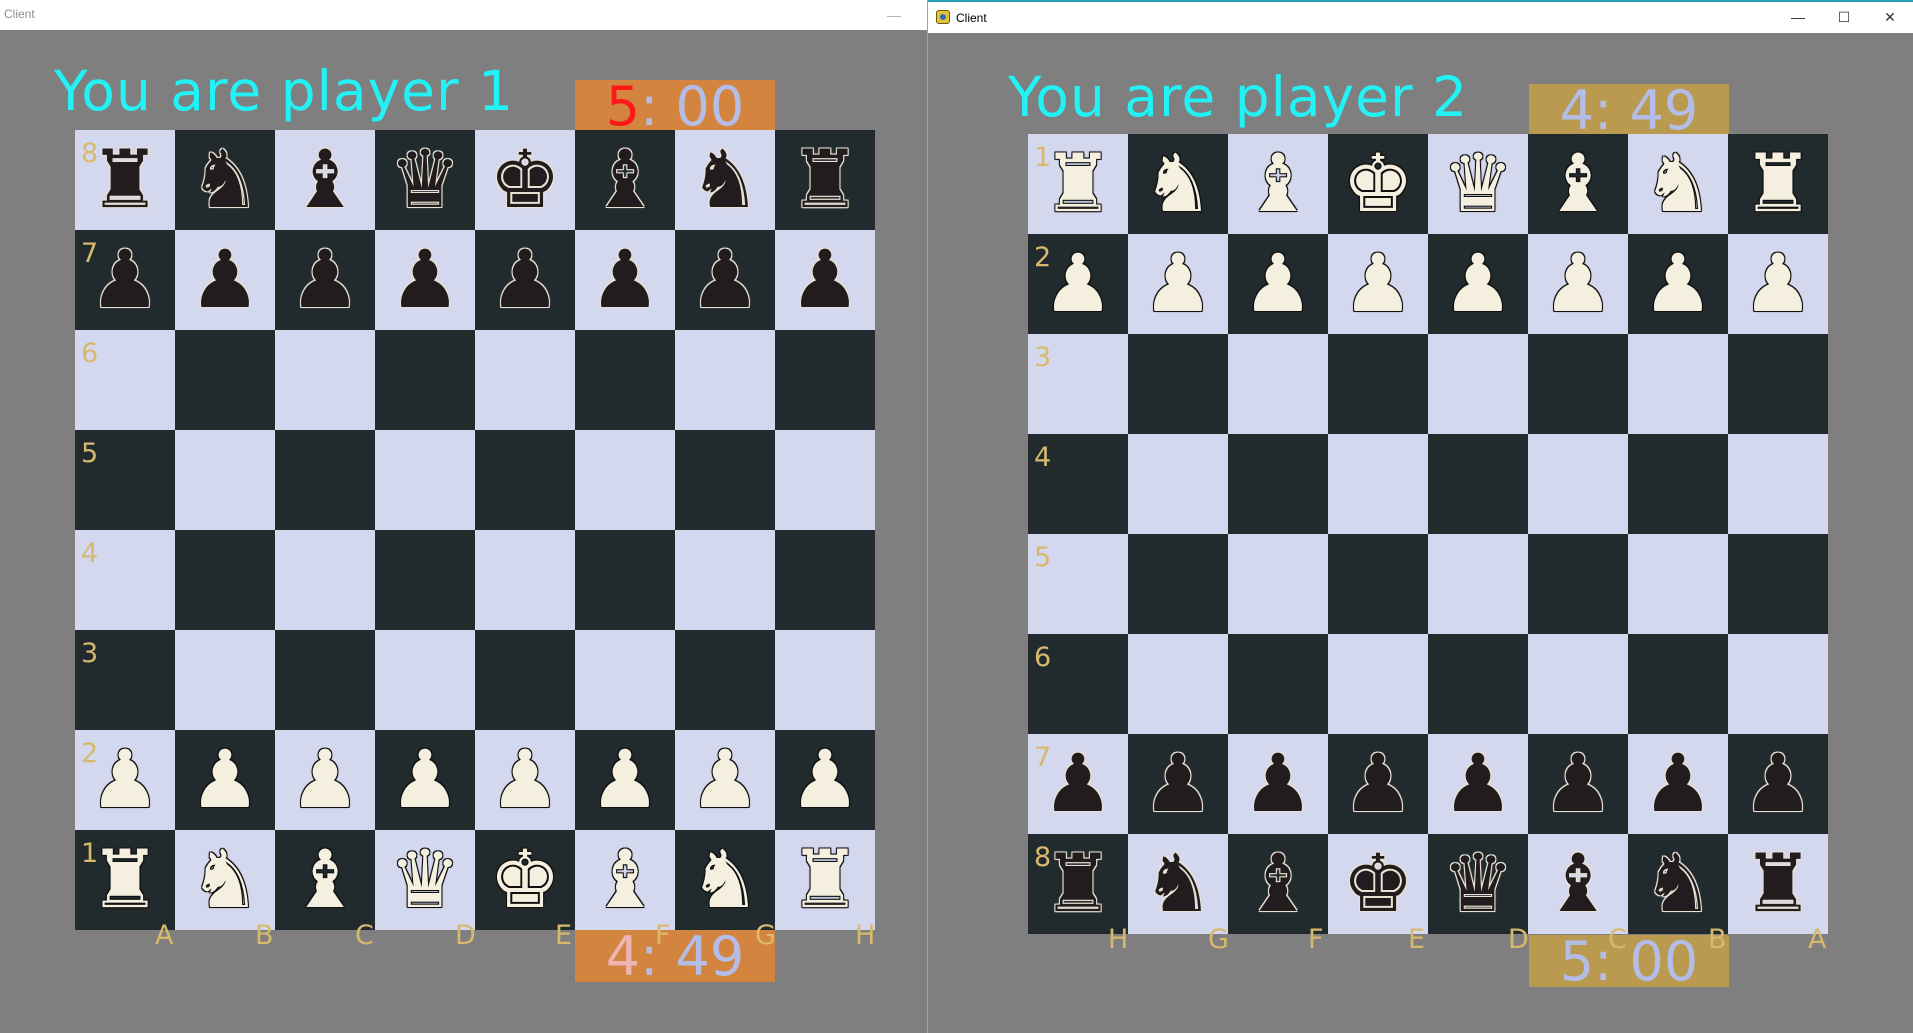 This screenshot has height=1033, width=1913. Describe the element at coordinates (1678, 184) in the screenshot. I see `white-knight-icon: ♞` at that location.